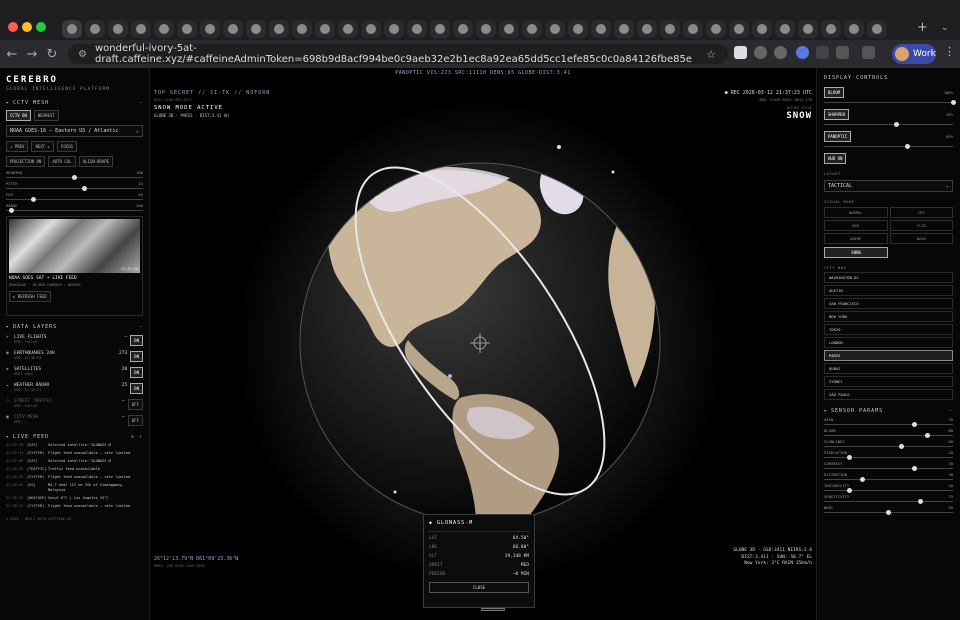 Image resolution: width=960 pixels, height=620 pixels. I want to click on visual-mode-option: NORMAL, so click(856, 212).